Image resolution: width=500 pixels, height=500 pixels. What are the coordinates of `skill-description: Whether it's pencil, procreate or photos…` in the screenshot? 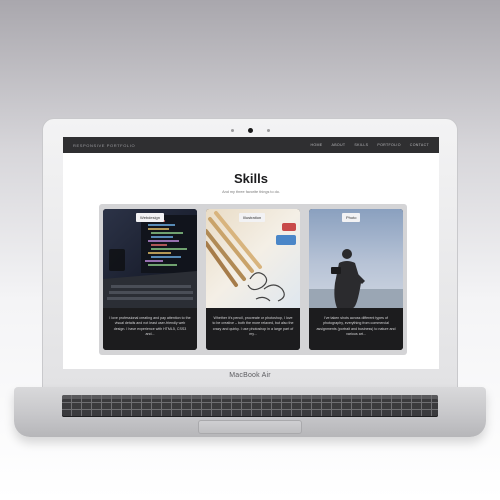 It's located at (253, 329).